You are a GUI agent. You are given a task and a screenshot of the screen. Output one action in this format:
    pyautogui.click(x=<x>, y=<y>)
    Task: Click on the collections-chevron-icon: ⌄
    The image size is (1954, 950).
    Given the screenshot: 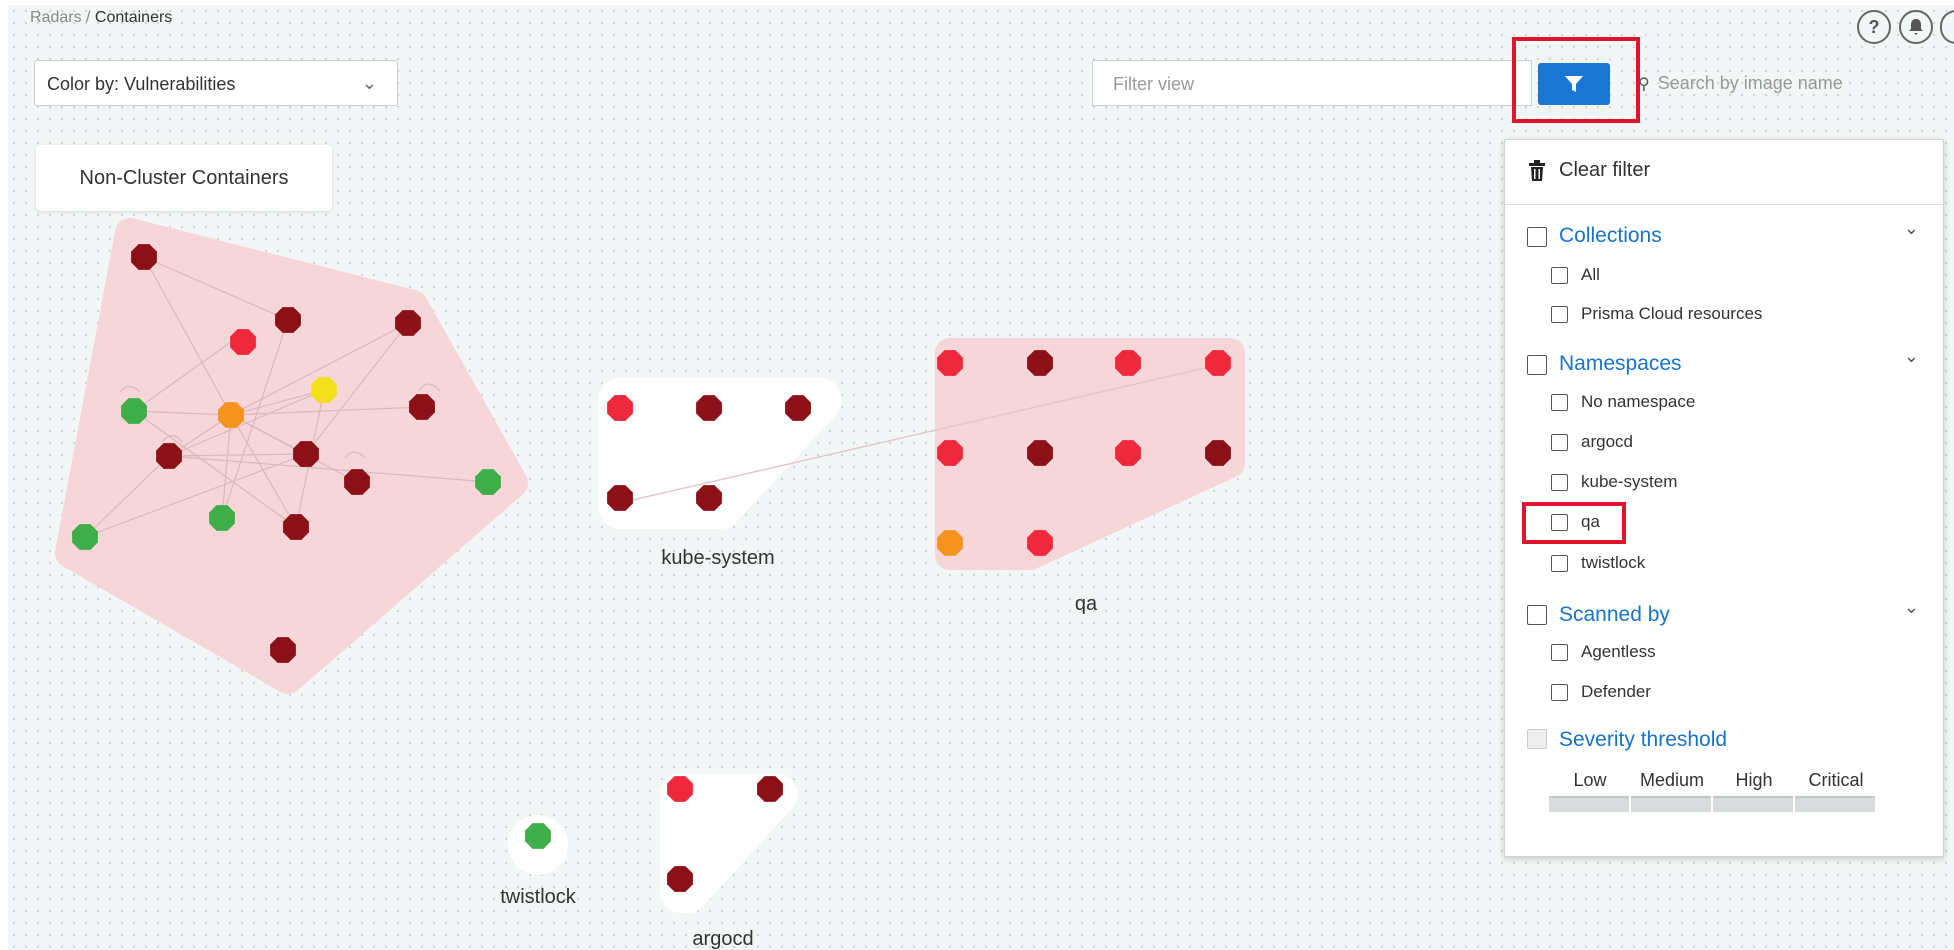 What is the action you would take?
    pyautogui.click(x=1911, y=228)
    